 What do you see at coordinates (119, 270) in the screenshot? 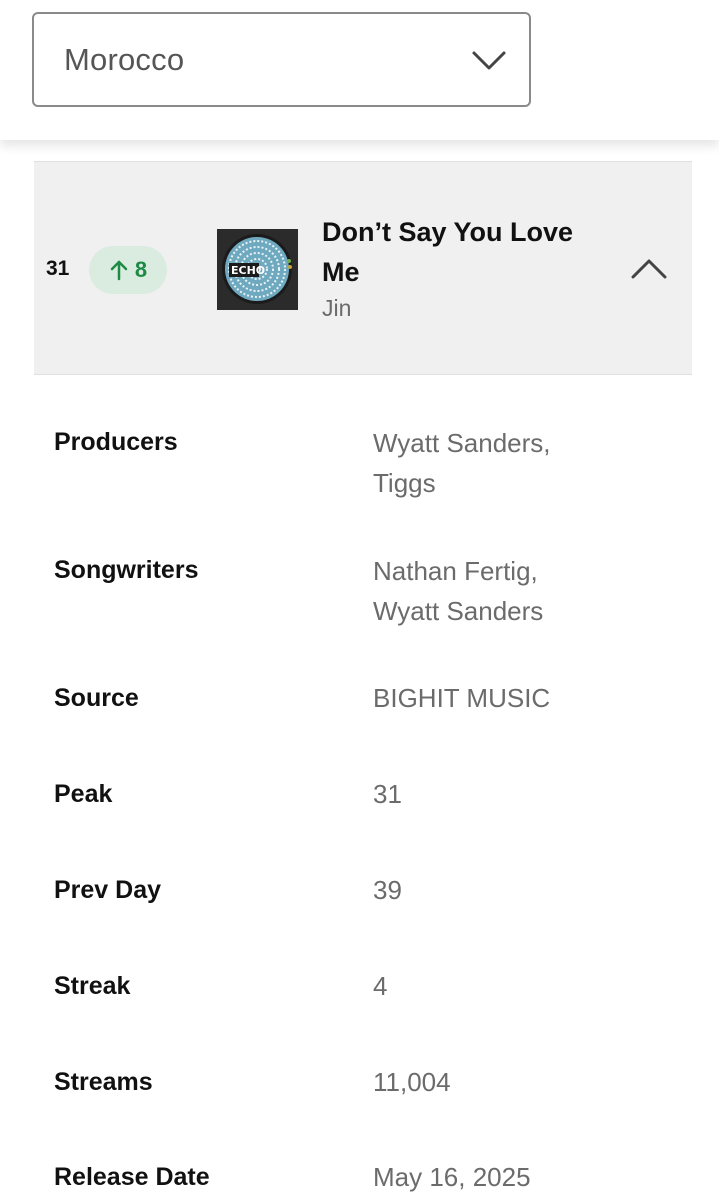
I see `arrow-up-icon` at bounding box center [119, 270].